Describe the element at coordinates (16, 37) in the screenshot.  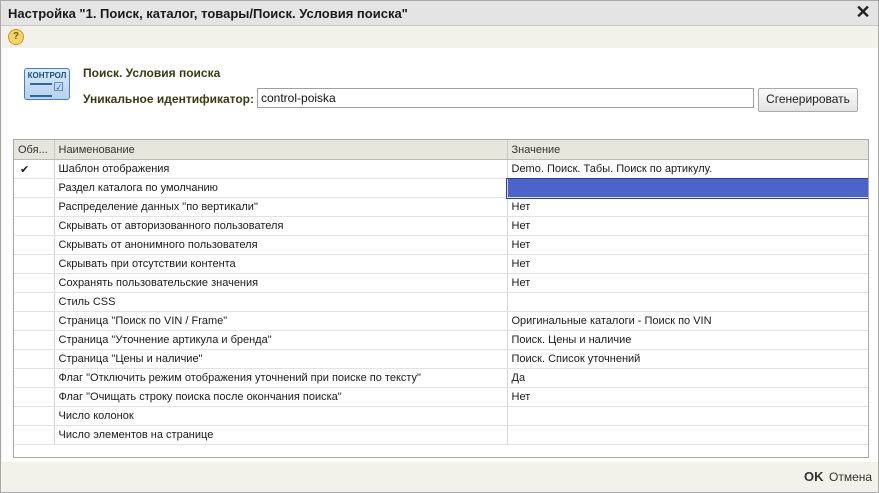
I see `help-icon: ?` at that location.